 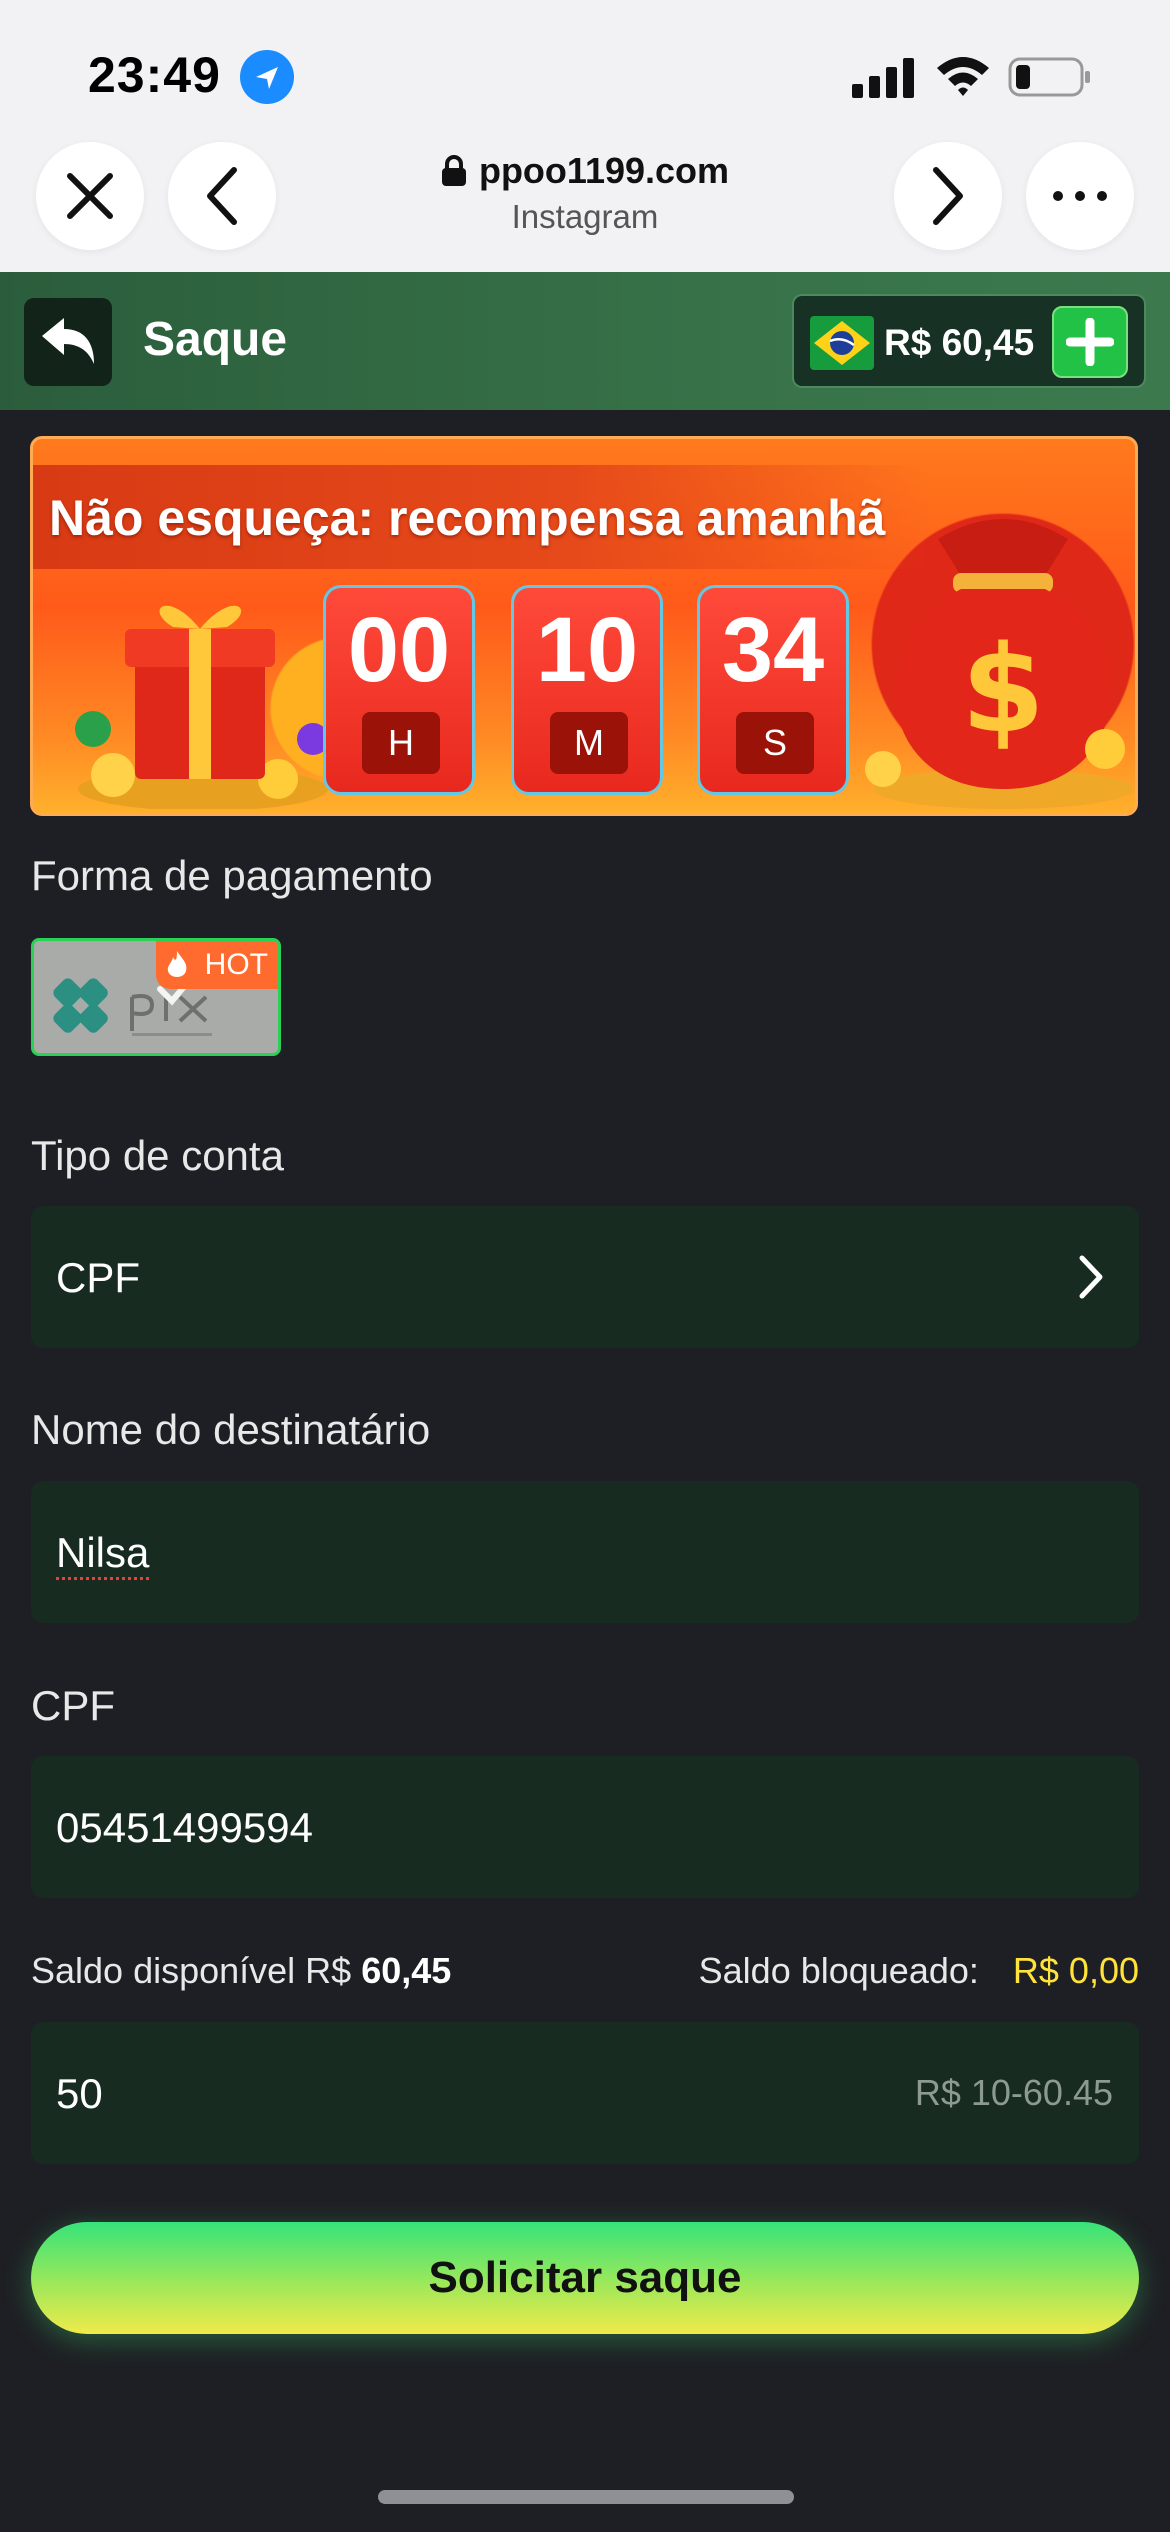 I want to click on battery-icon, so click(x=1049, y=77).